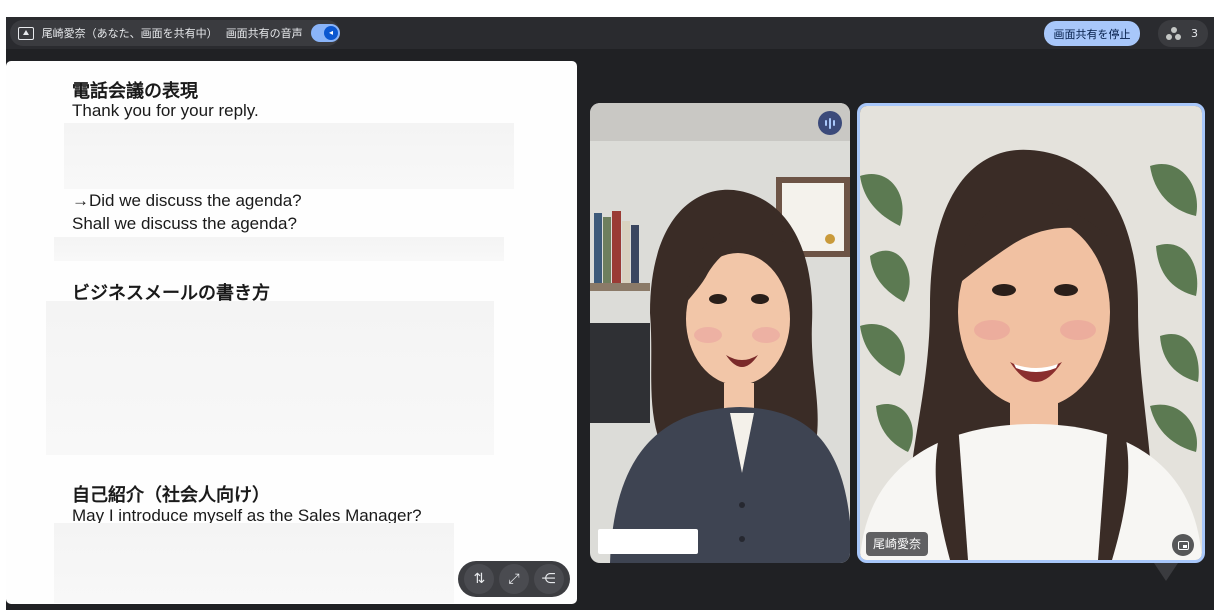  Describe the element at coordinates (479, 579) in the screenshot. I see `swap-vertical-icon: ⇅` at that location.